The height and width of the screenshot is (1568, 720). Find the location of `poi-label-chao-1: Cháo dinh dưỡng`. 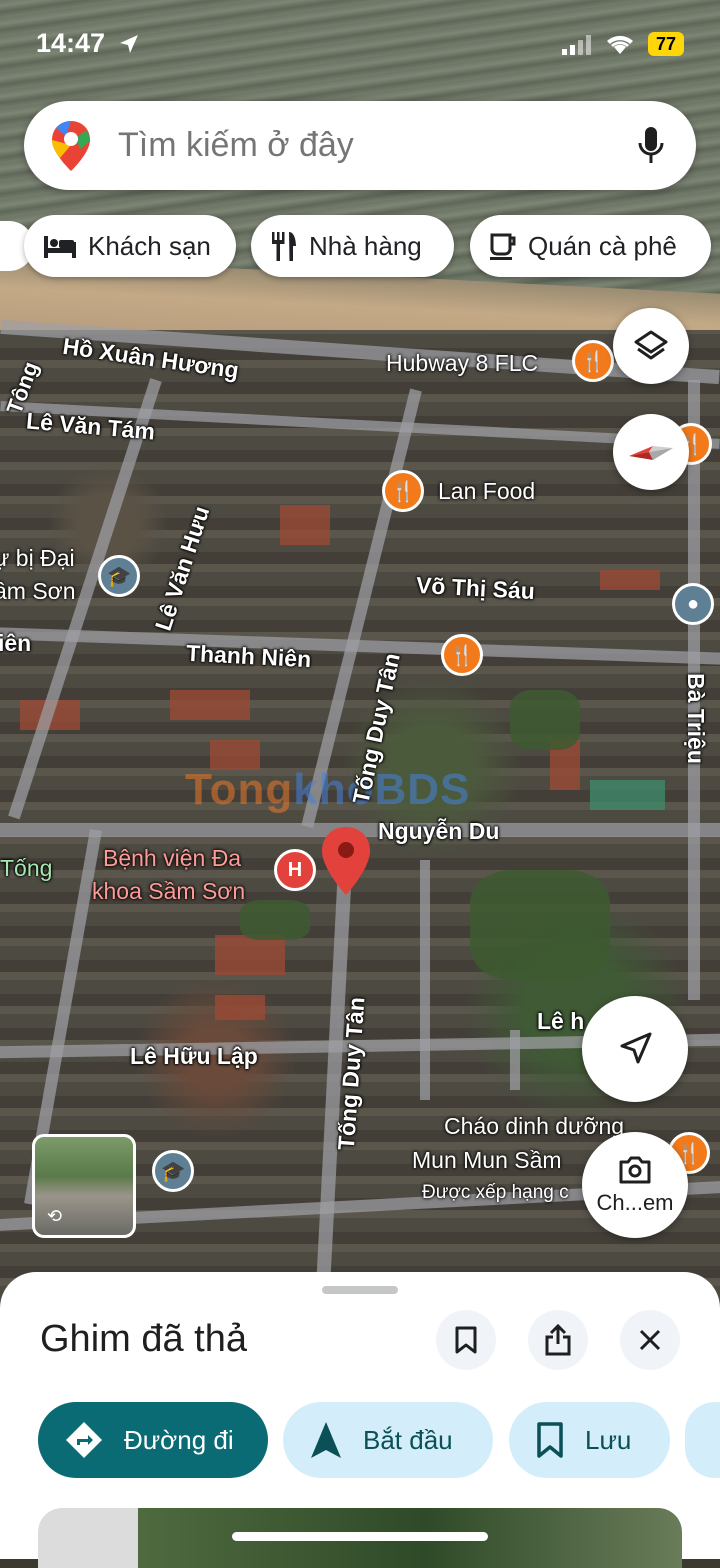

poi-label-chao-1: Cháo dinh dưỡng is located at coordinates (534, 1126).